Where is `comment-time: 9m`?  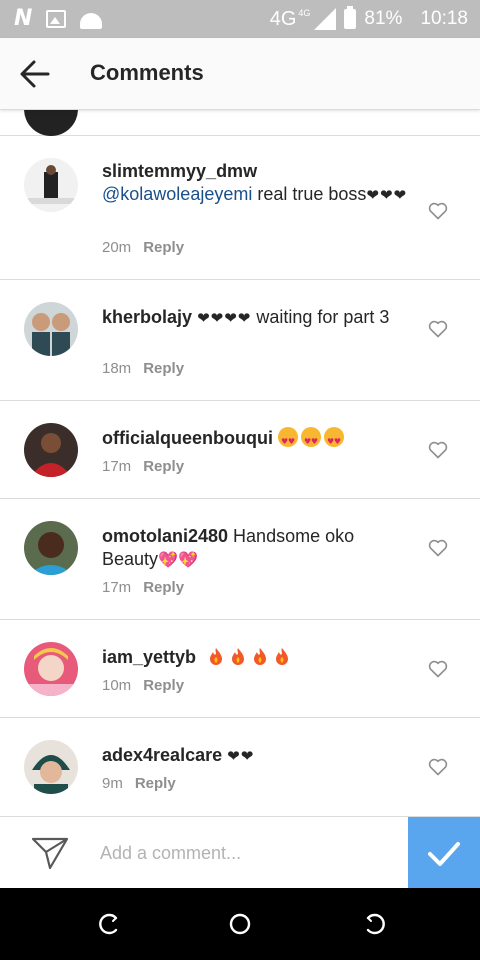
comment-time: 9m is located at coordinates (112, 783).